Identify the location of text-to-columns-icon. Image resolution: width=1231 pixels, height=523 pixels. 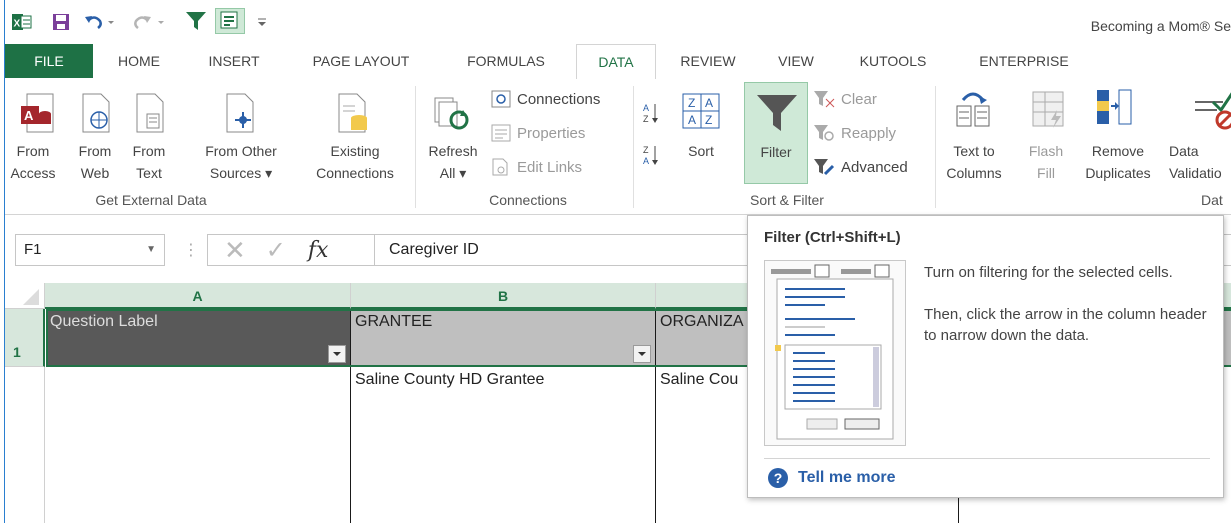
(974, 110).